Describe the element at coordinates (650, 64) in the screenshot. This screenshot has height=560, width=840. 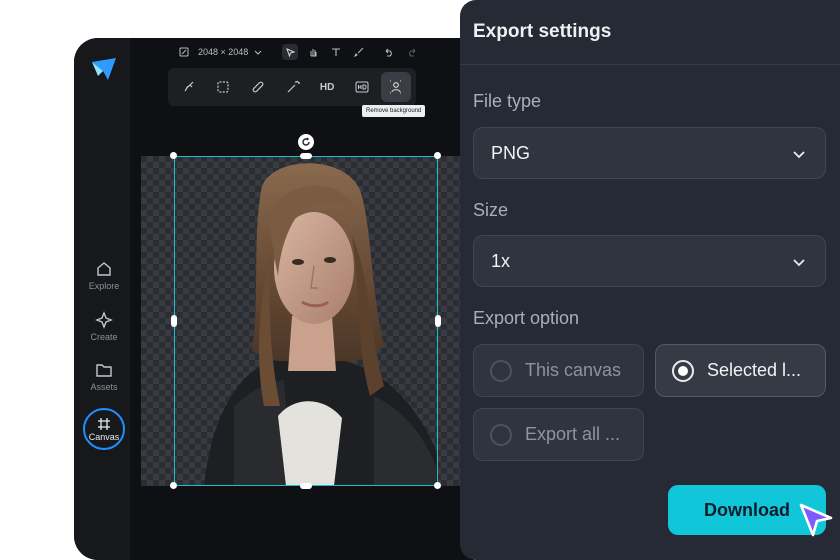
I see `divider` at that location.